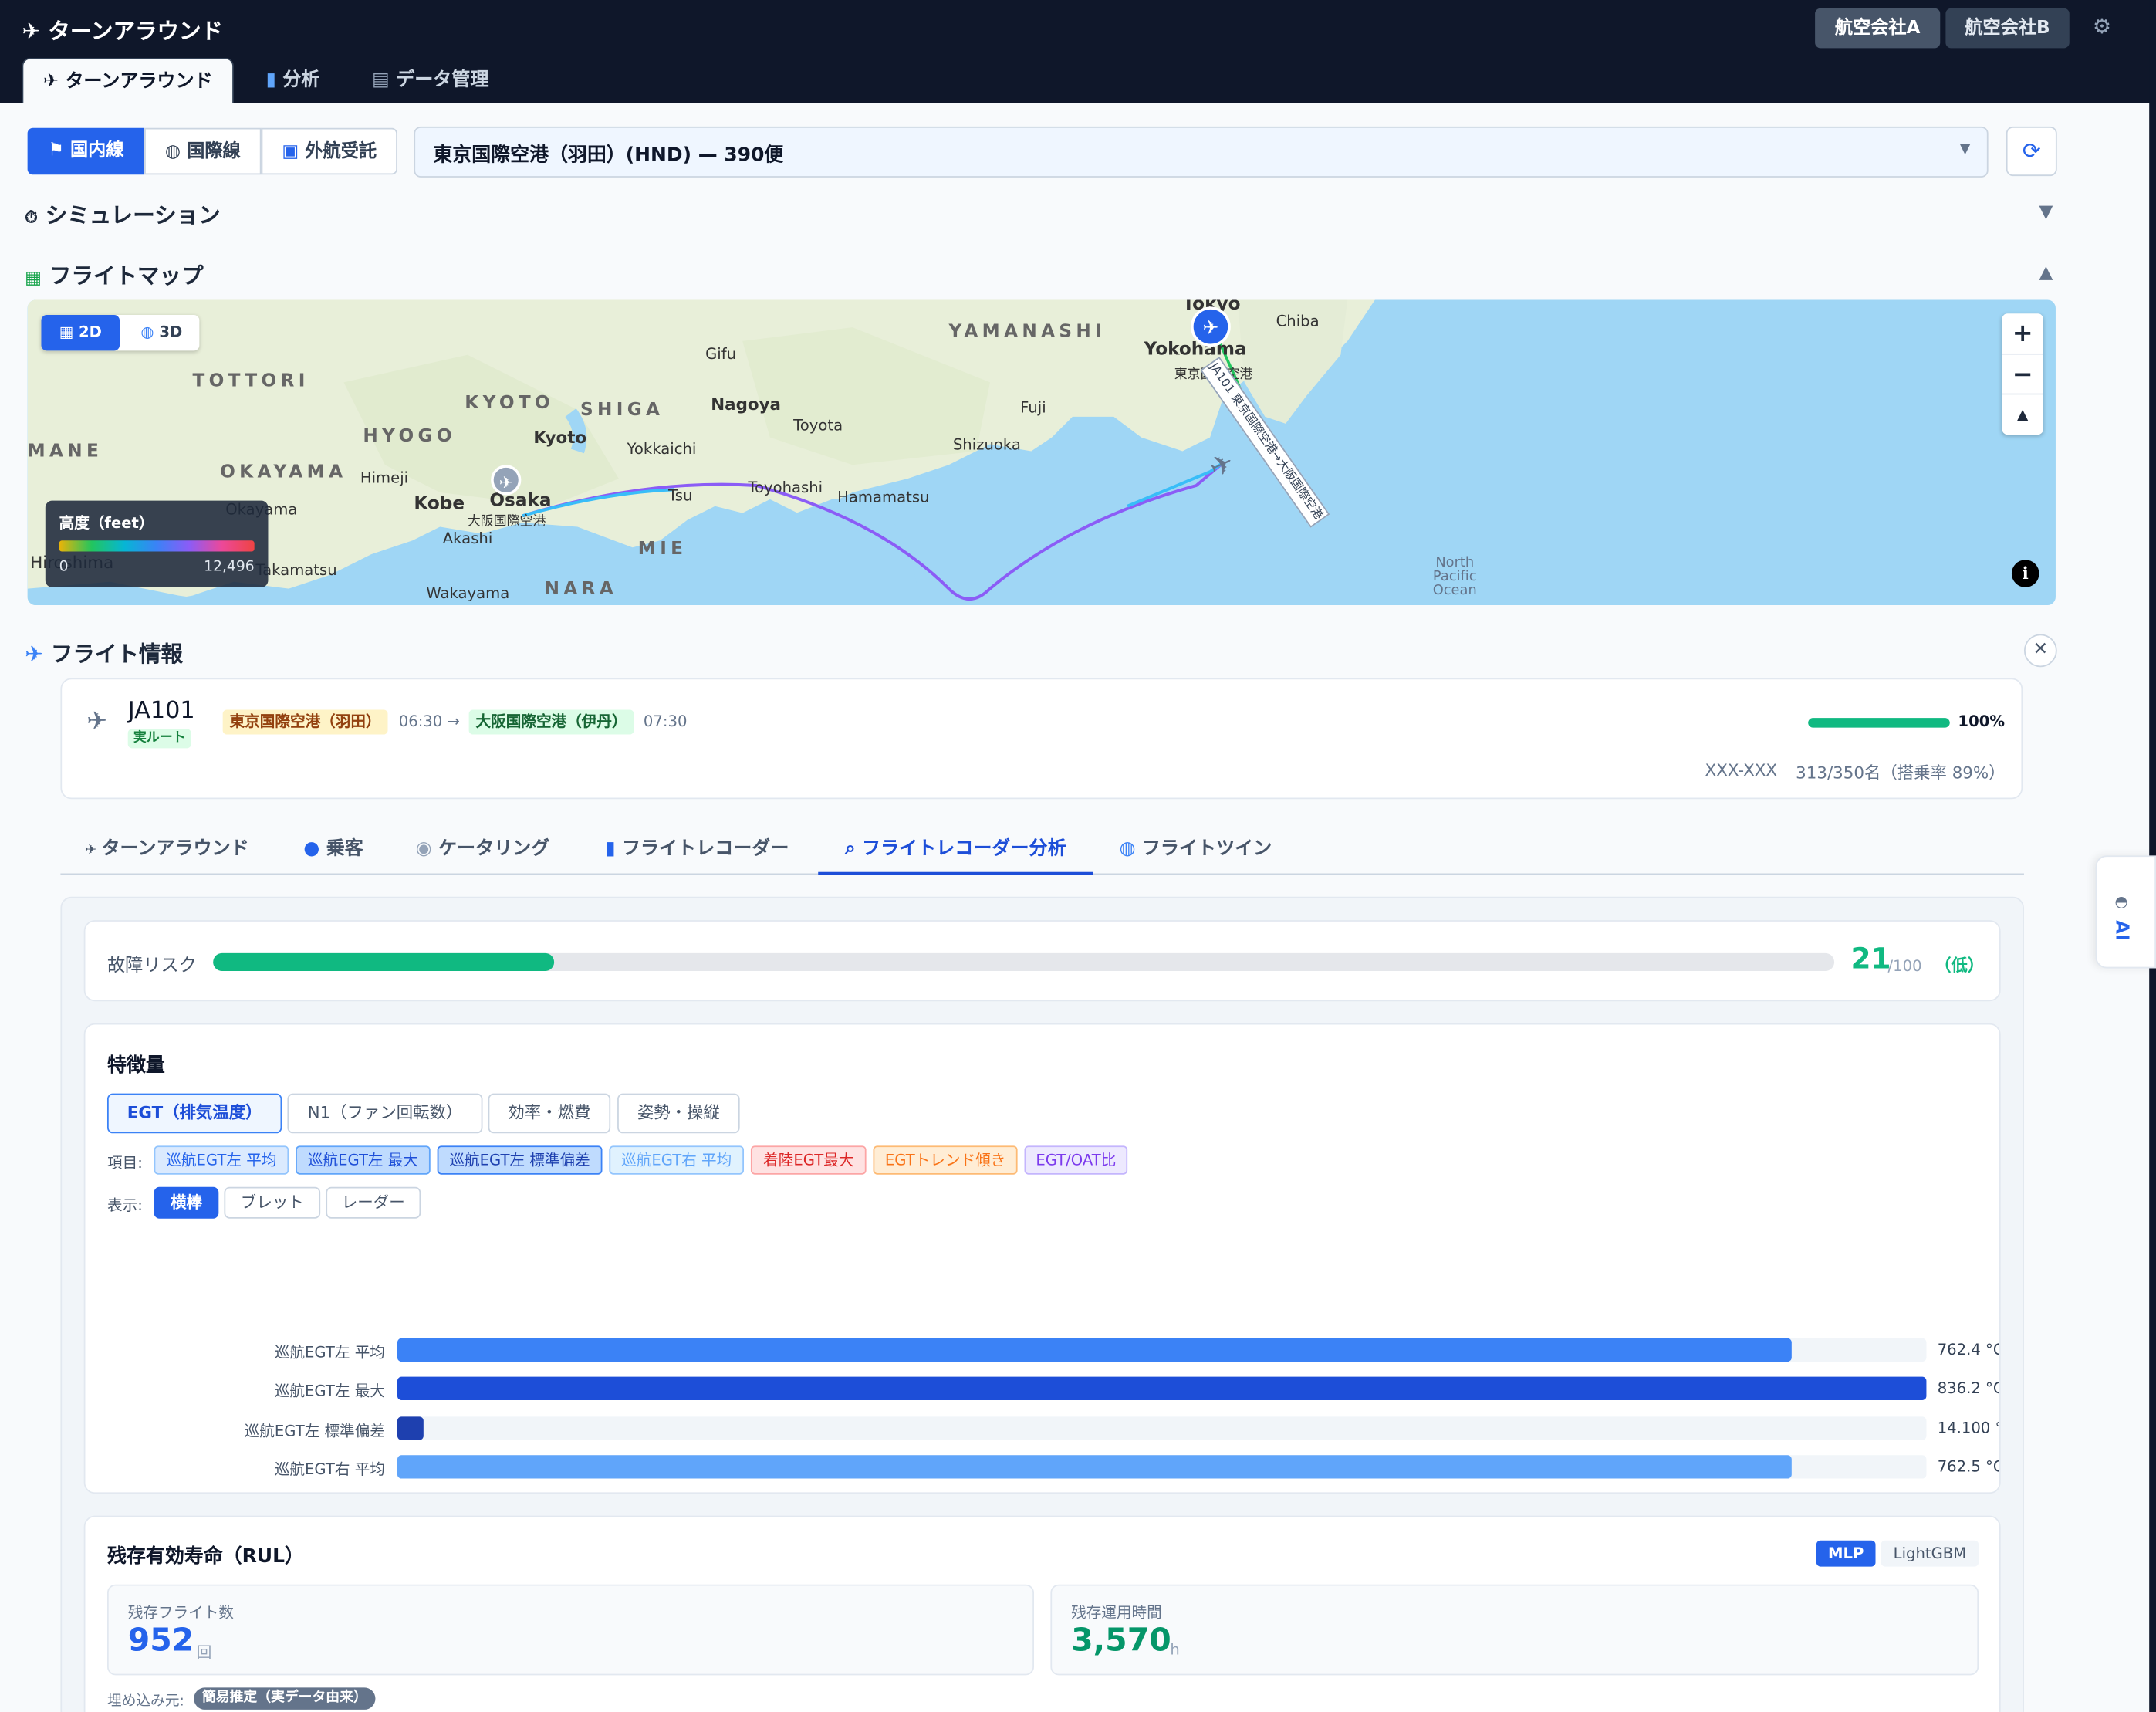 Image resolution: width=2156 pixels, height=1712 pixels. Describe the element at coordinates (214, 152) in the screenshot. I see `filter-international-label: 国際線` at that location.